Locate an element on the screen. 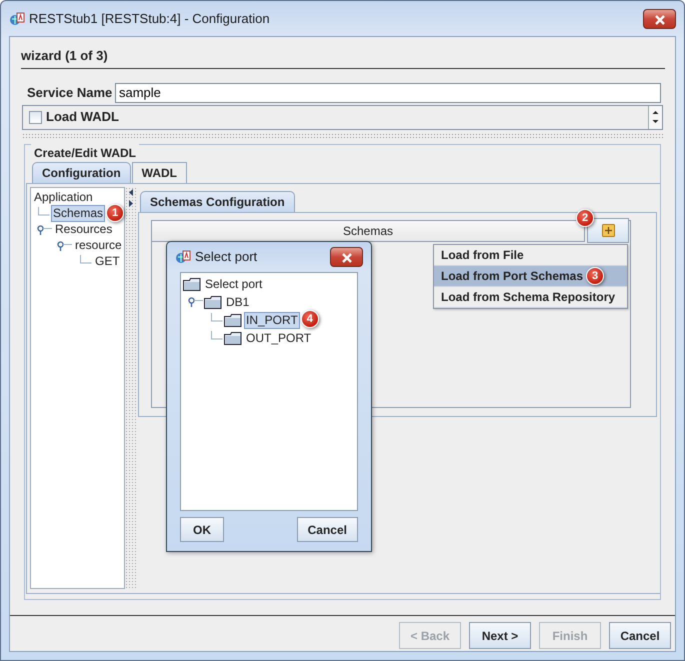  wizard-button: Next > is located at coordinates (500, 635).